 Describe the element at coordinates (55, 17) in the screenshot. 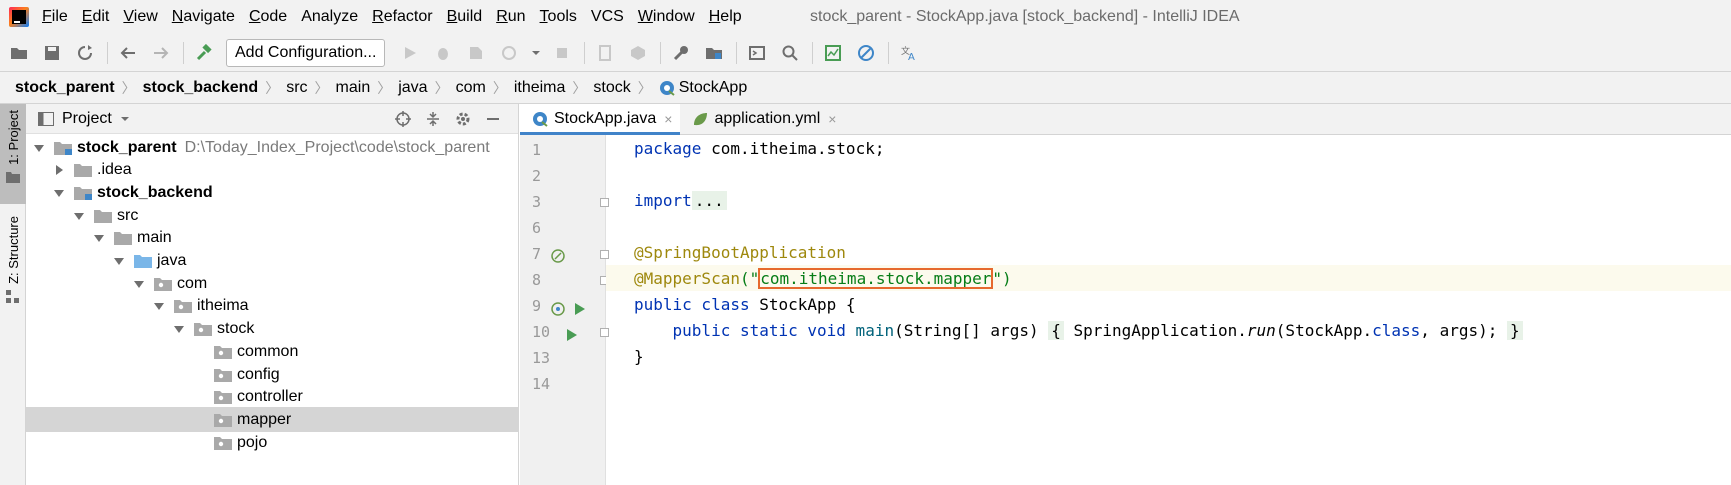

I see `menu-file: File` at that location.